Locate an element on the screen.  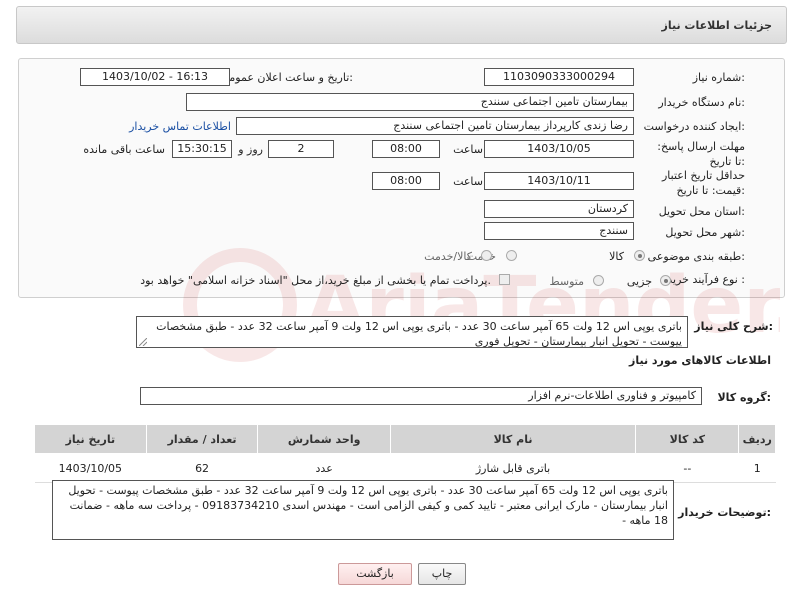
days-label: روز و is located at coordinates (250, 149).